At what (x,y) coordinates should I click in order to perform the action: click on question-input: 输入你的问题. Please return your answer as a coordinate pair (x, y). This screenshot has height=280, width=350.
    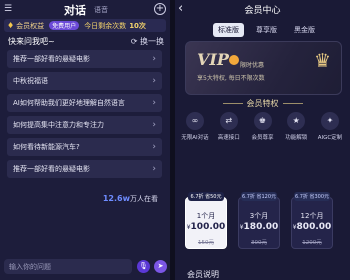
    Looking at the image, I should click on (68, 266).